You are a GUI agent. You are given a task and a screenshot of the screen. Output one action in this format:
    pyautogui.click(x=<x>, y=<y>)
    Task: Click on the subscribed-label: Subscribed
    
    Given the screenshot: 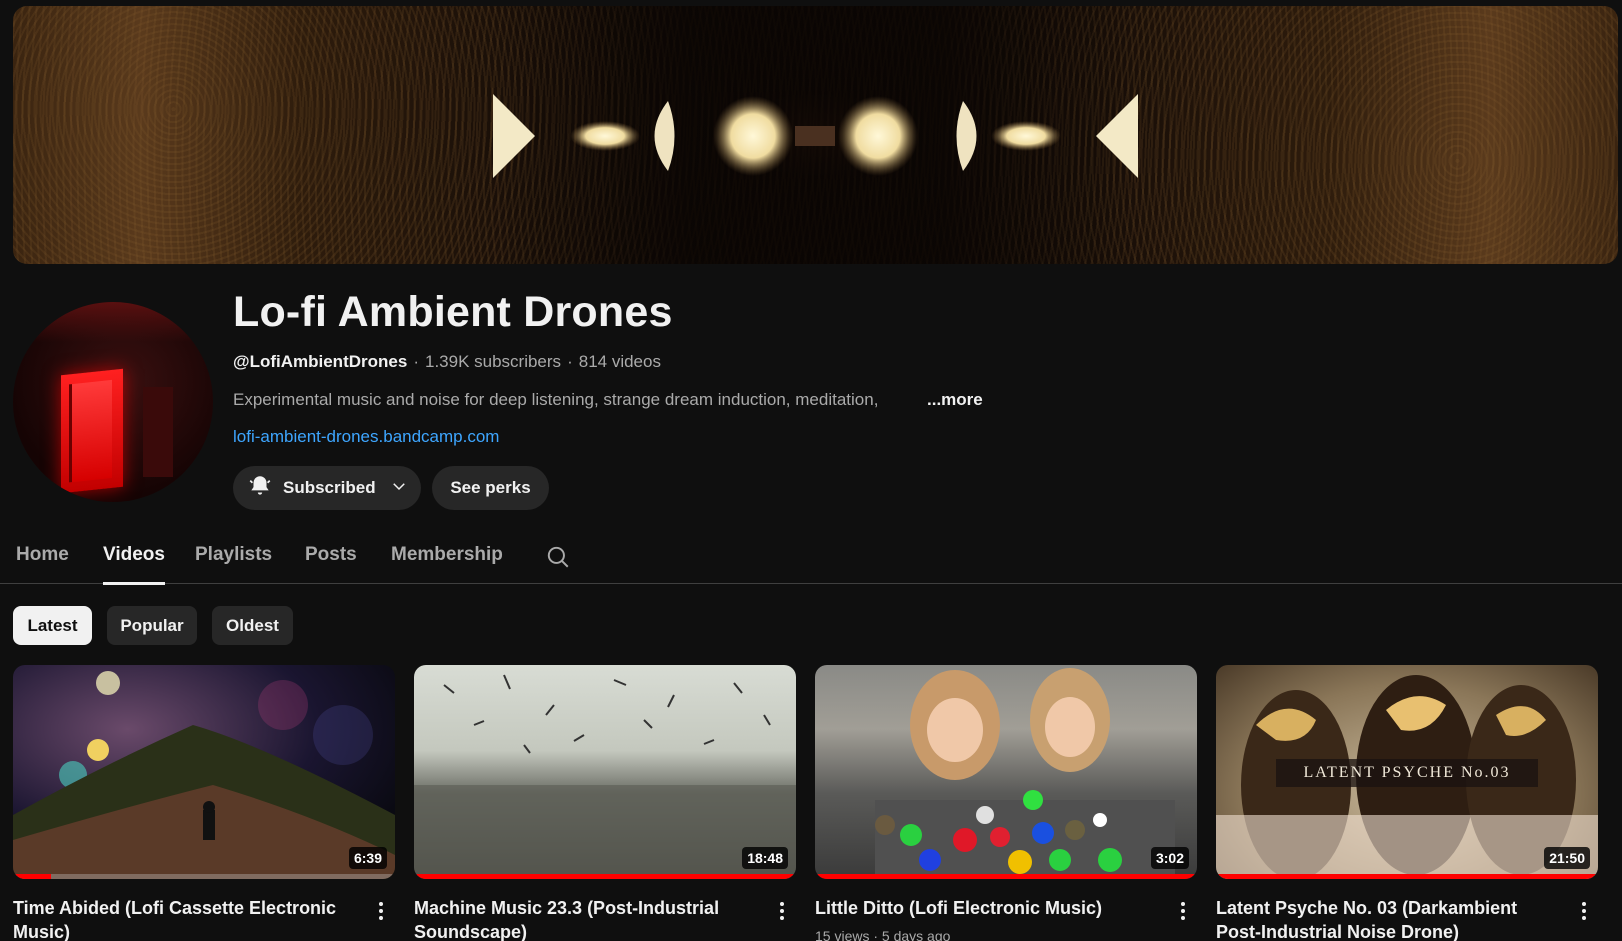 What is the action you would take?
    pyautogui.click(x=329, y=487)
    